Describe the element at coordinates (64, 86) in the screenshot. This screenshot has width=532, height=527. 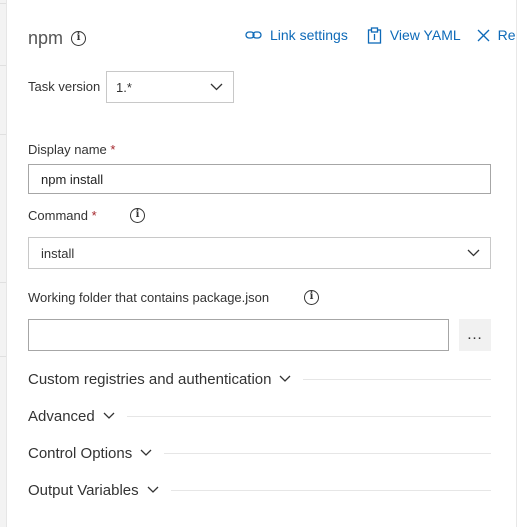
I see `task-version-label: Task version` at that location.